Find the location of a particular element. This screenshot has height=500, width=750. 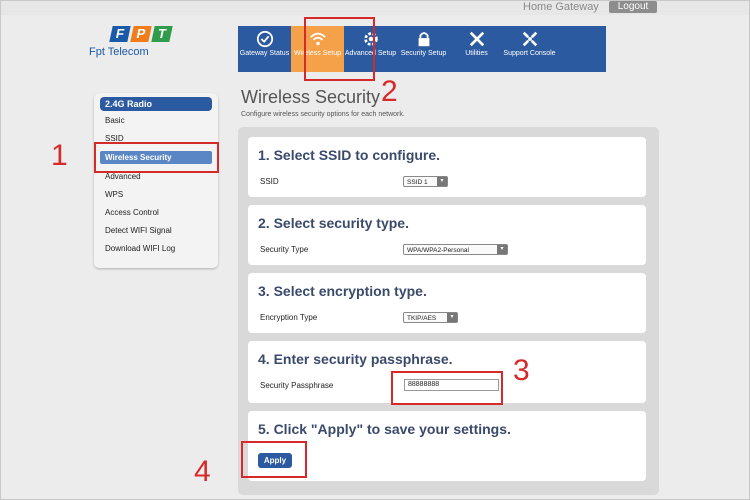

nav-security-setup: Security Setup is located at coordinates (423, 49).